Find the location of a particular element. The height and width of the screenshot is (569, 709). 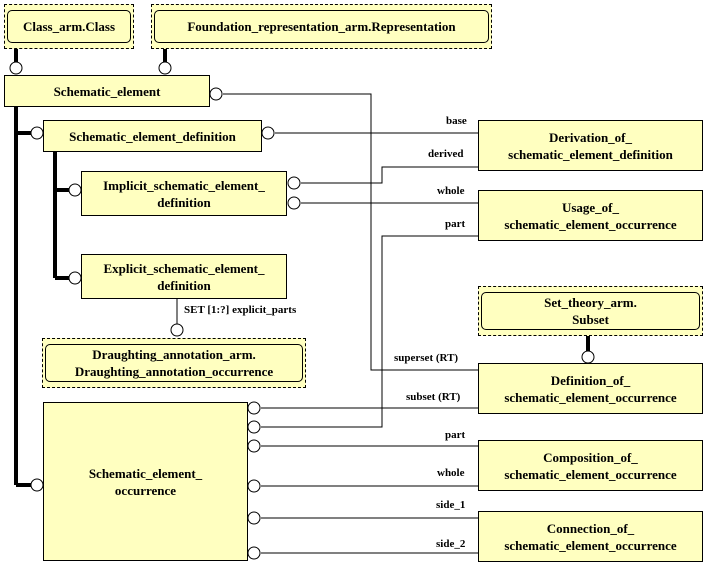

rel-derived is located at coordinates (389, 175).